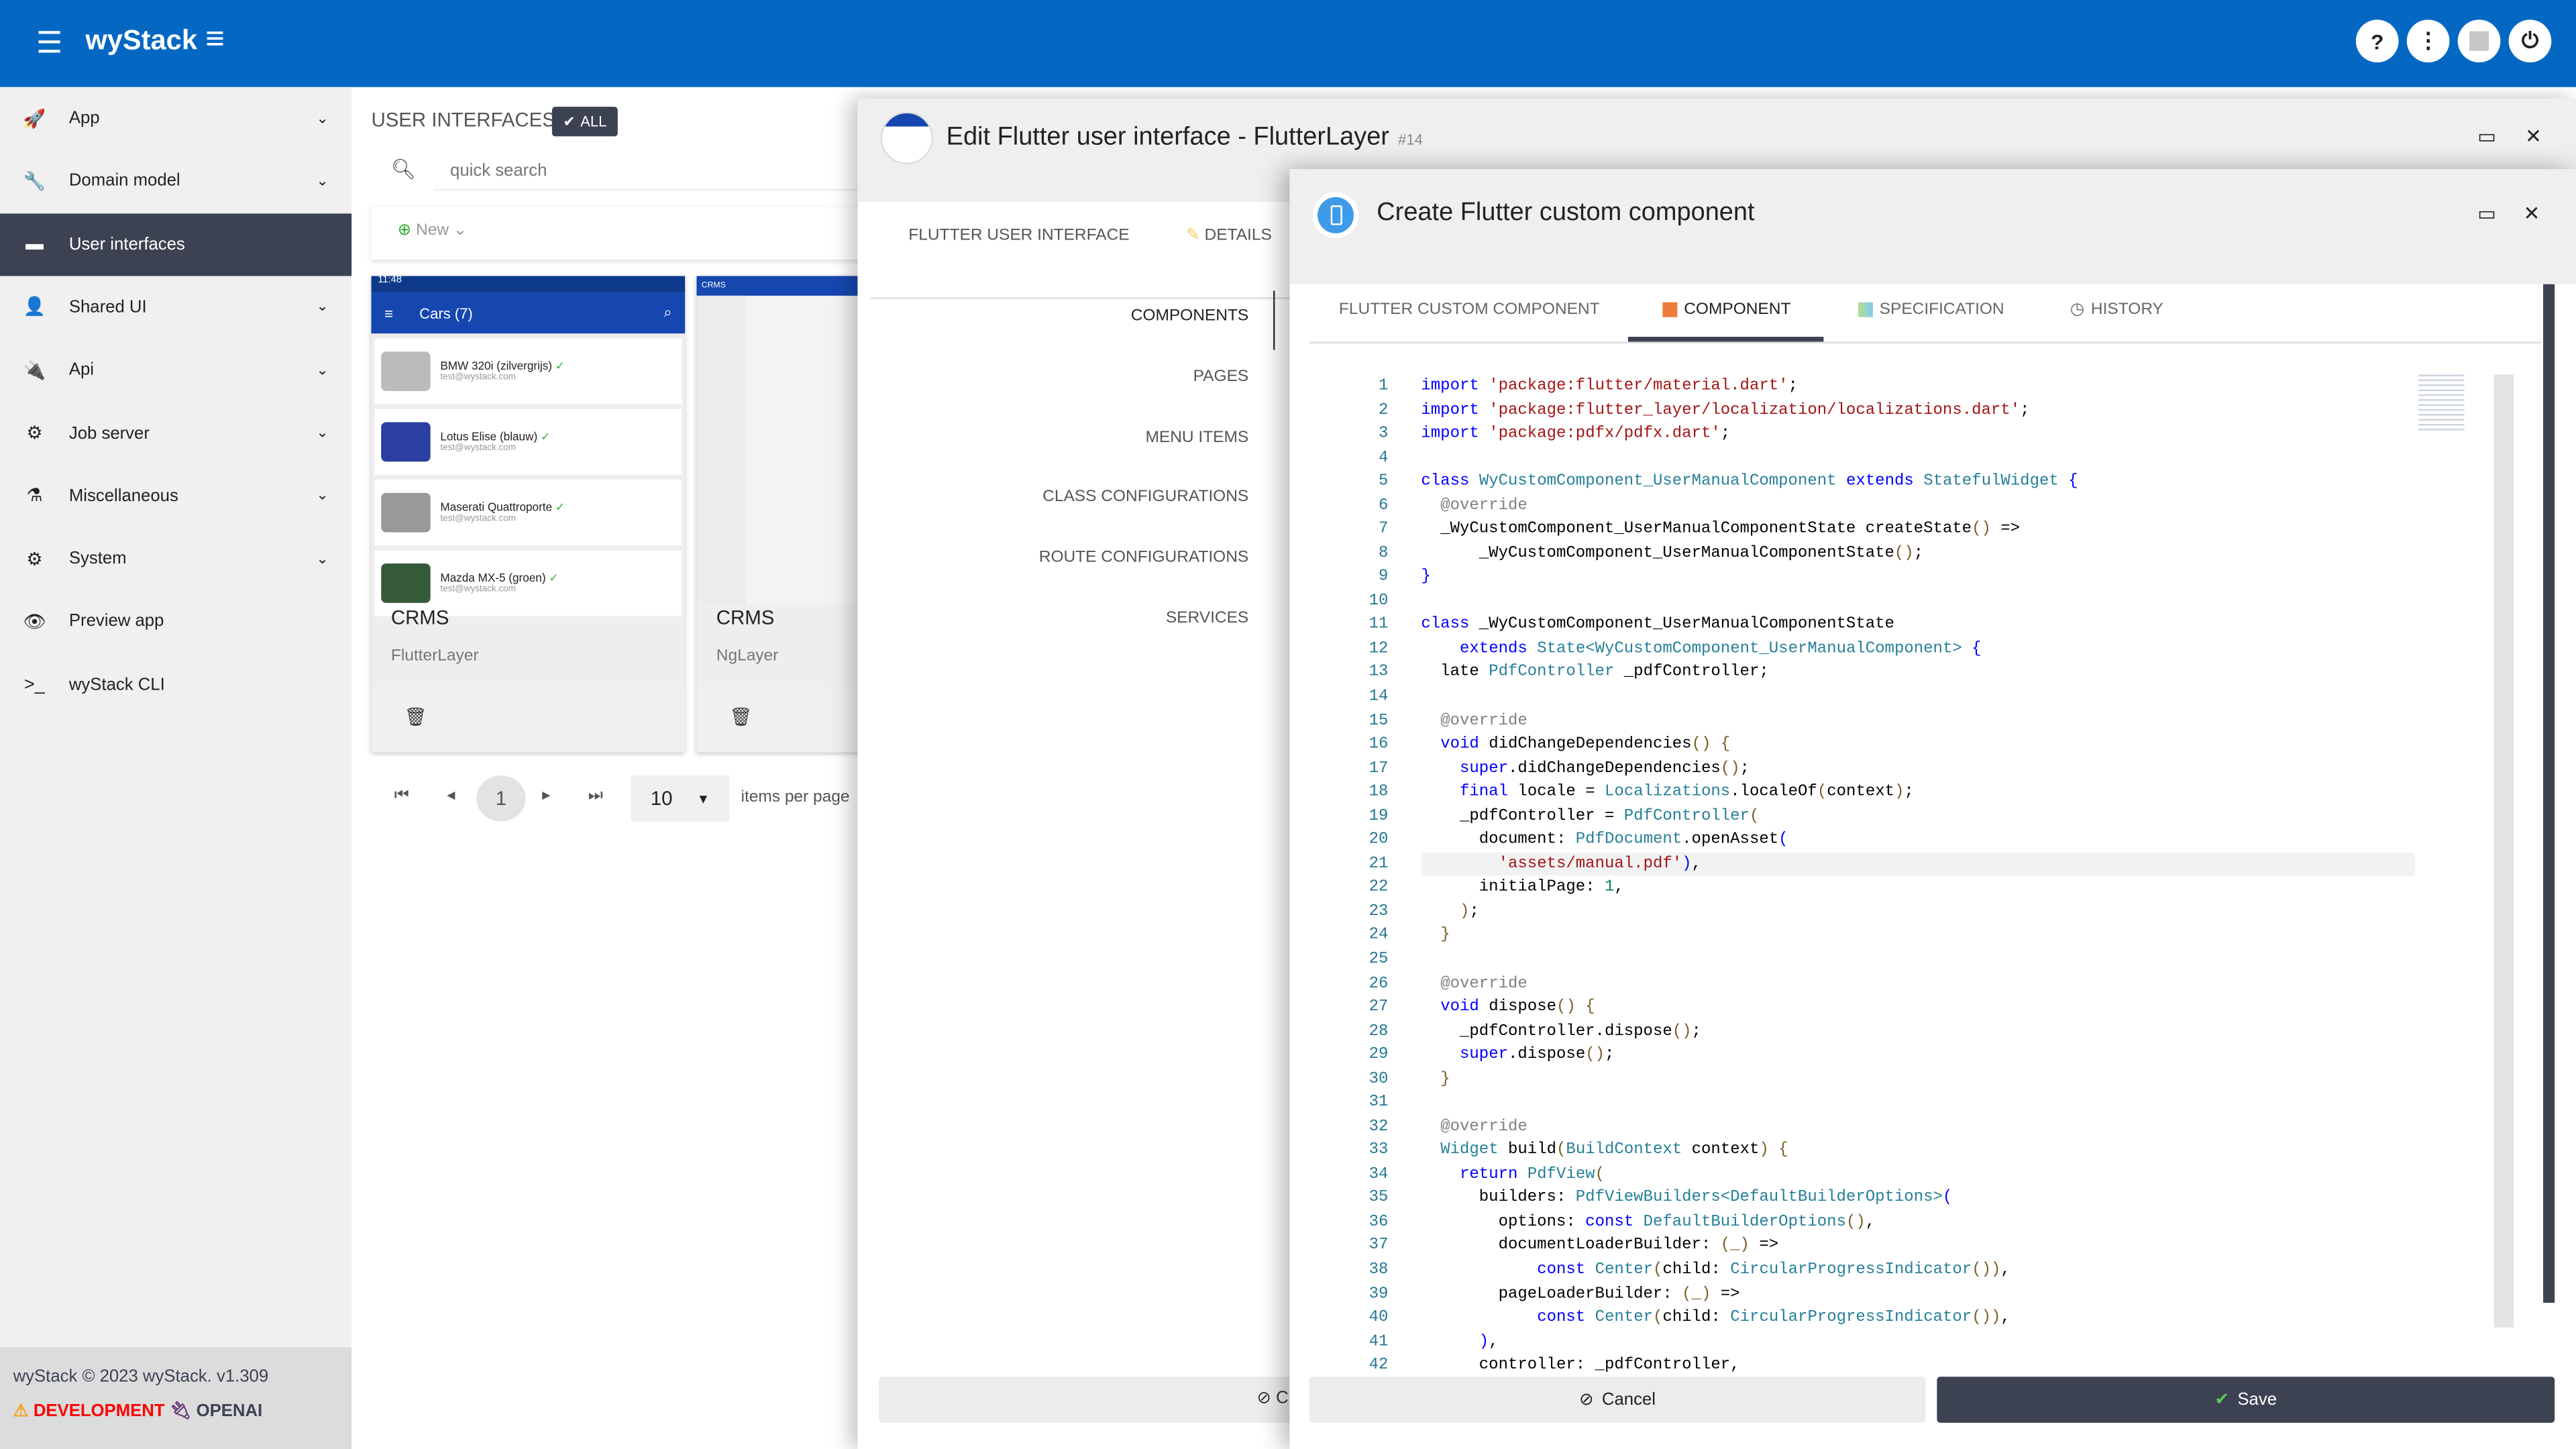 The image size is (2576, 1449). Describe the element at coordinates (176, 433) in the screenshot. I see `sidebar-item-job-server: ⚙ Job server ⌄` at that location.